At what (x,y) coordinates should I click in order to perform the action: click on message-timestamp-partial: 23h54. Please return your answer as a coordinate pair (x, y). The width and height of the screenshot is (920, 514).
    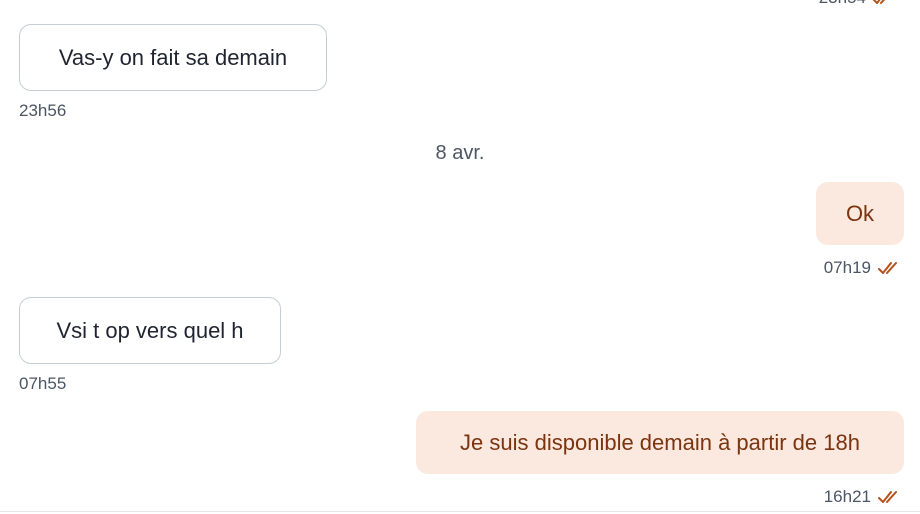
    Looking at the image, I should click on (858, 4).